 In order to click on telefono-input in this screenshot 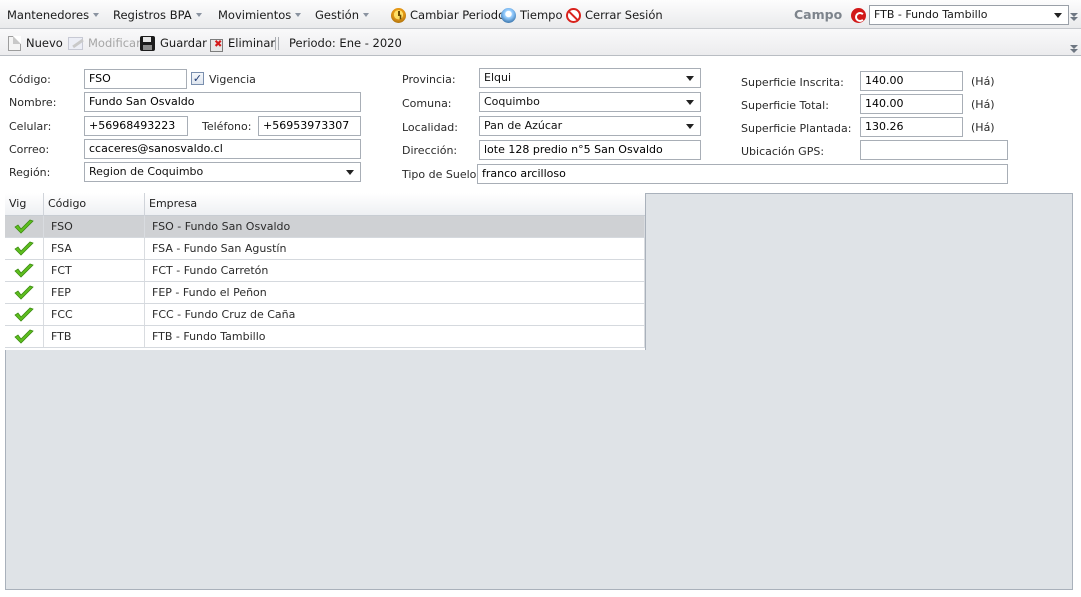, I will do `click(309, 126)`.